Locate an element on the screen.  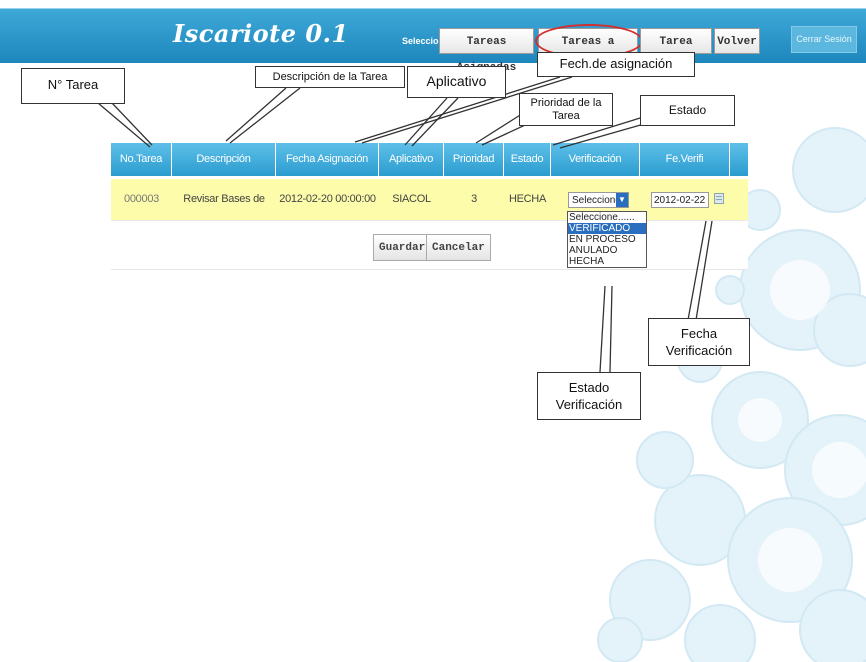
col-fe-verifi: Fe.Verifi is located at coordinates (685, 159).